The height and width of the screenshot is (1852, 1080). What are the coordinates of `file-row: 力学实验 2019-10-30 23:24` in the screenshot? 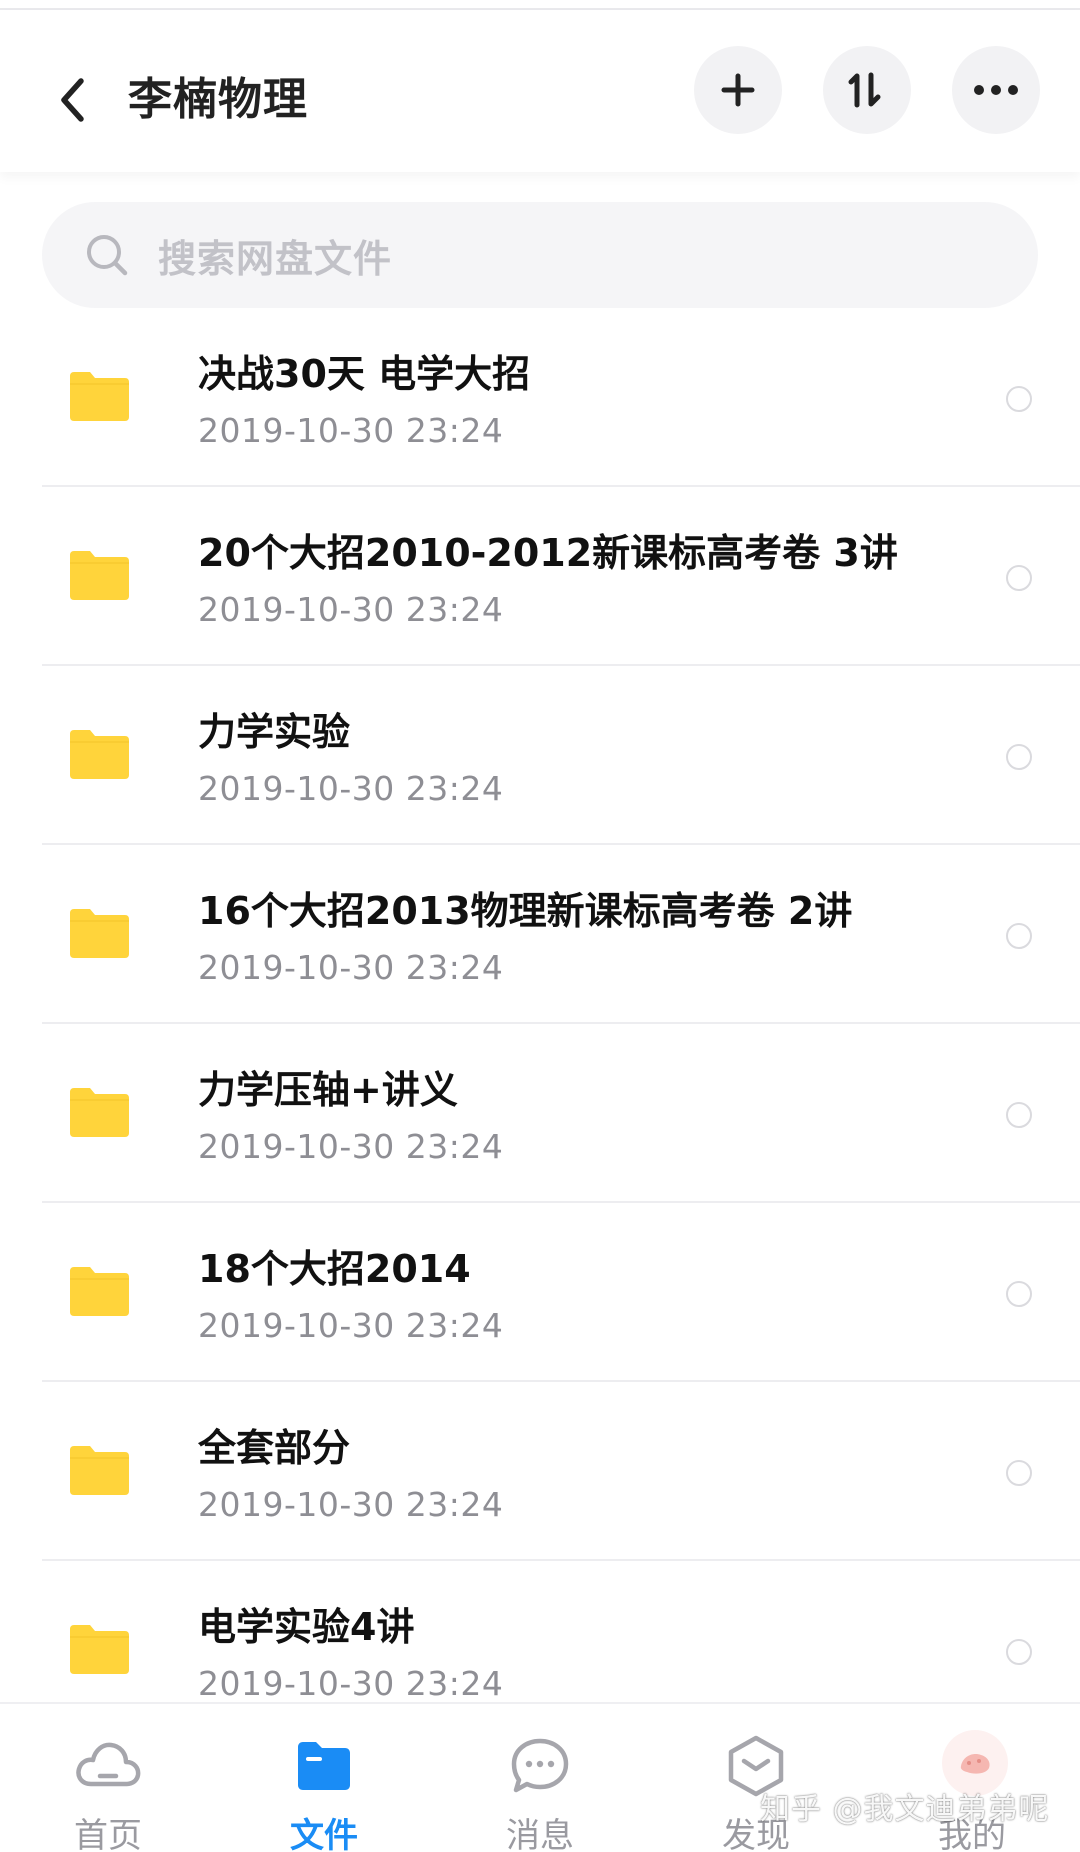 It's located at (540, 755).